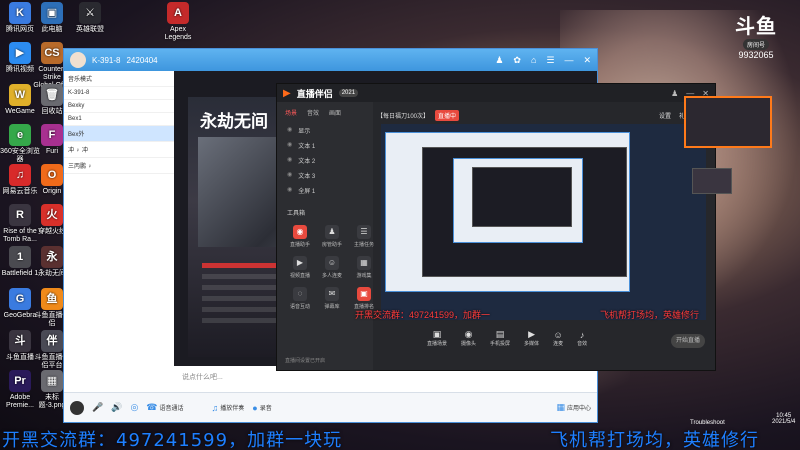  I want to click on desktop-icon-label: 英雄联盟, so click(90, 29).